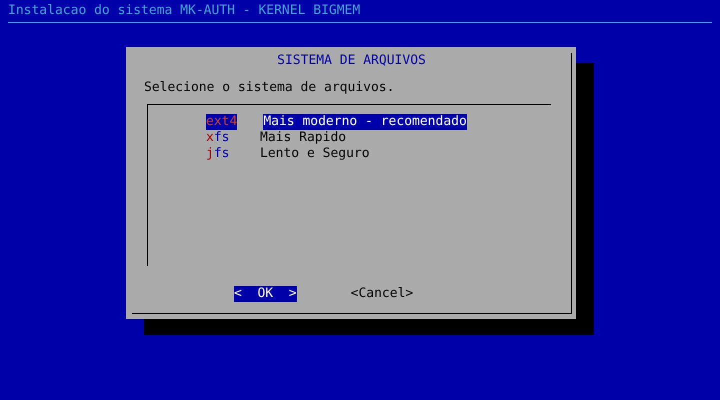 Image resolution: width=720 pixels, height=400 pixels. Describe the element at coordinates (265, 294) in the screenshot. I see `dialog-button: < OK >` at that location.